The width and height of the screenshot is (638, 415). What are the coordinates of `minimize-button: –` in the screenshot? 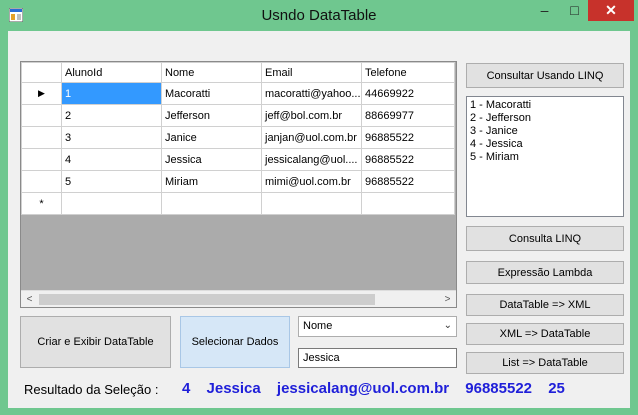 It's located at (544, 10).